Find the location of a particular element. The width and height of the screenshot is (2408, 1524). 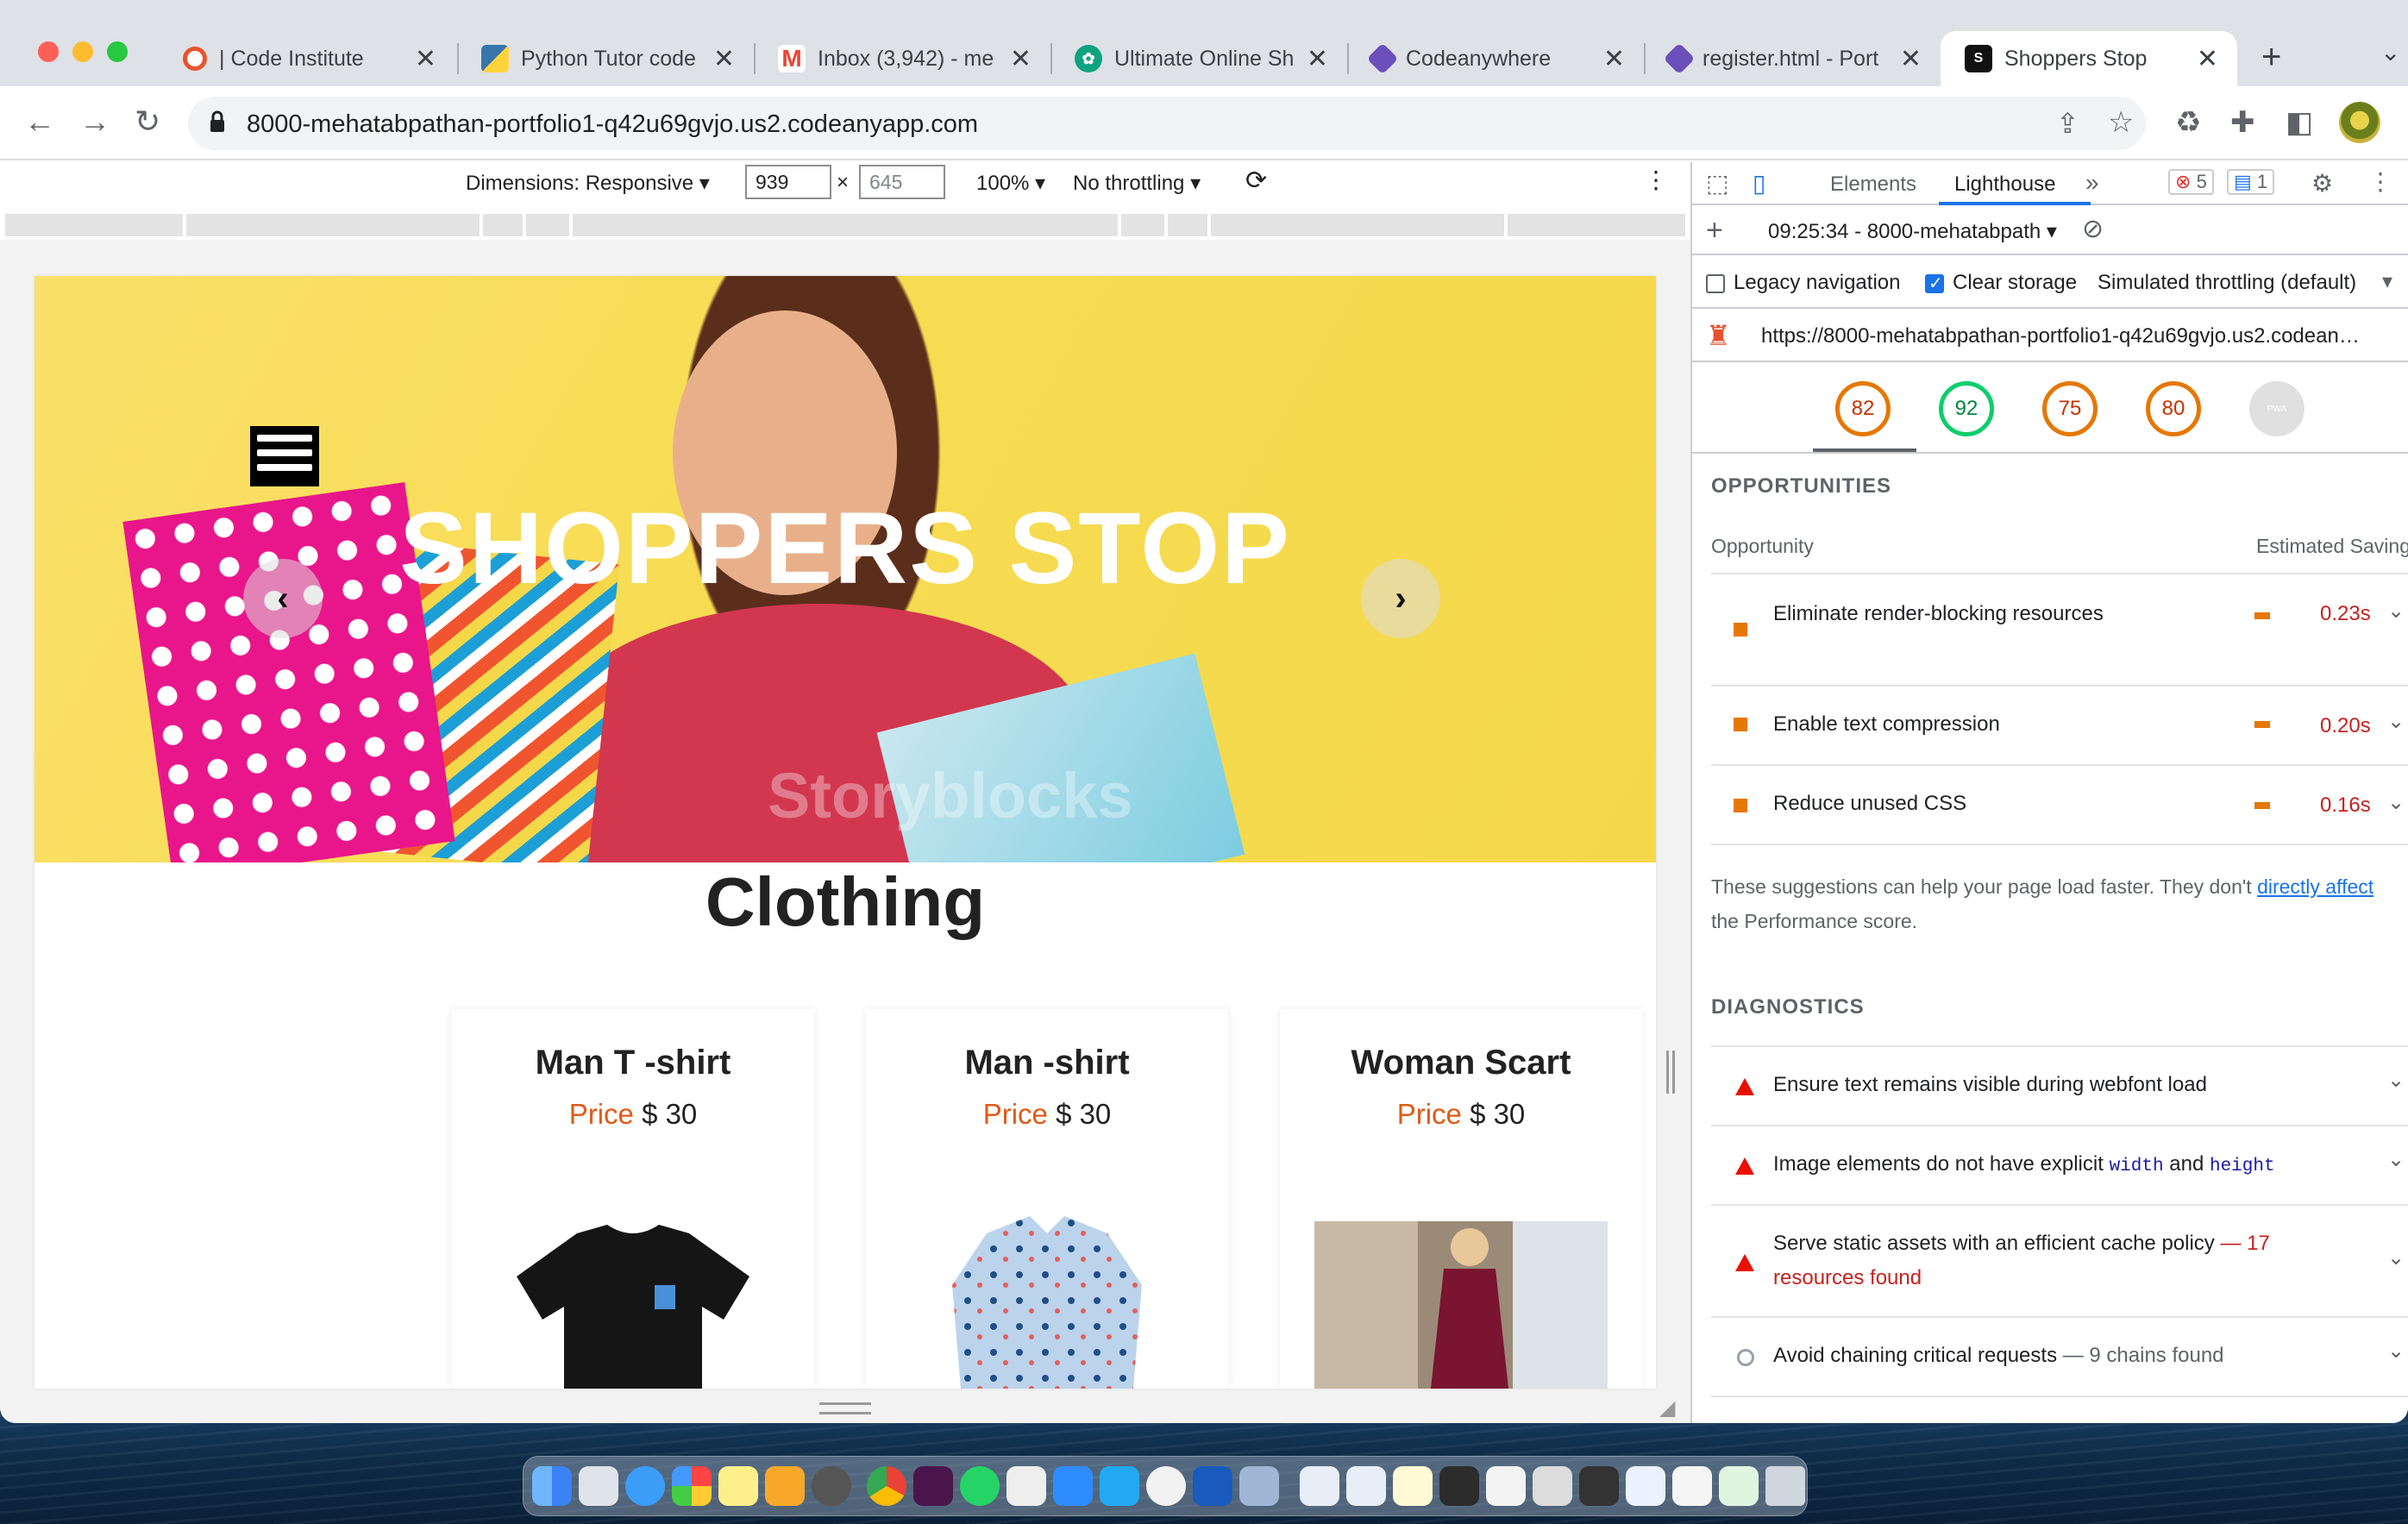

whatsapp-icon is located at coordinates (980, 1486).